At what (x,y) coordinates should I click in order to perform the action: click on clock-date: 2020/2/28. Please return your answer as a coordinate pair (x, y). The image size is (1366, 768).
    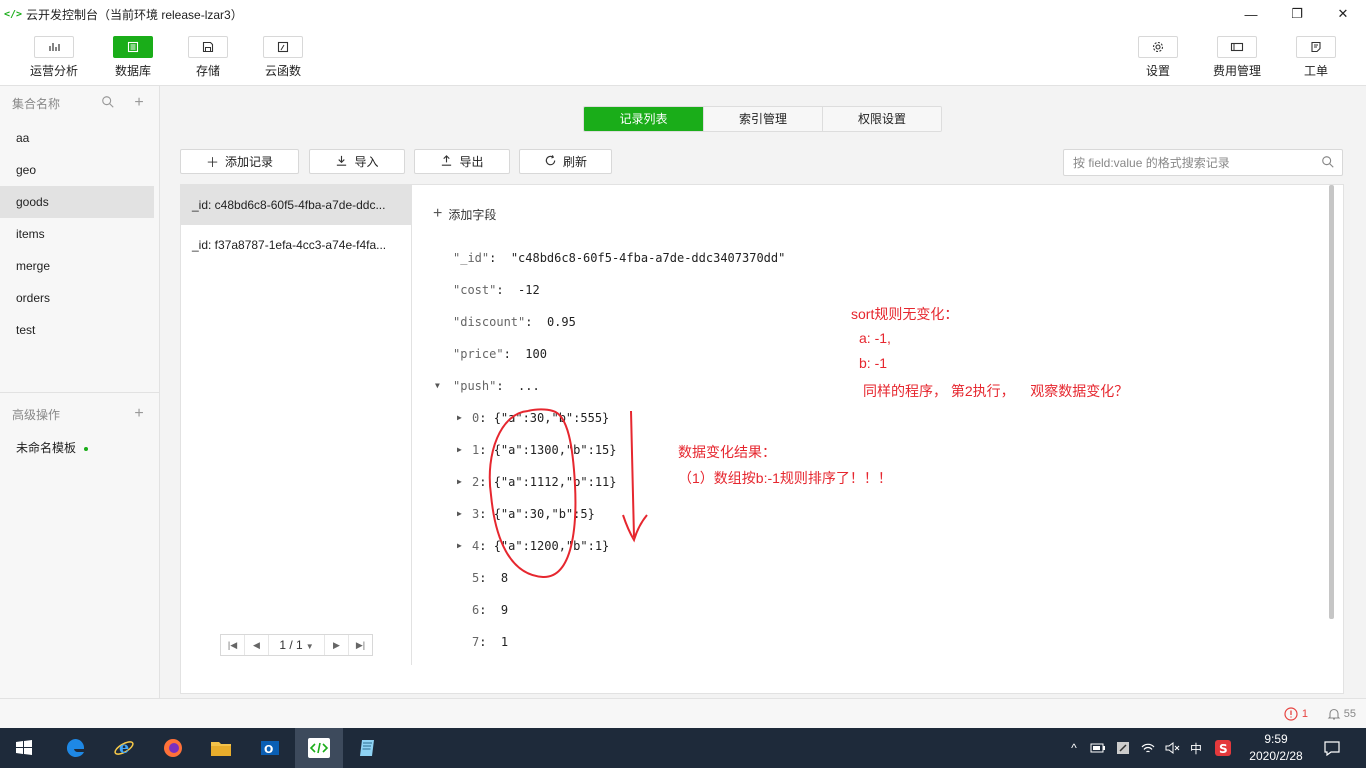
    Looking at the image, I should click on (1276, 756).